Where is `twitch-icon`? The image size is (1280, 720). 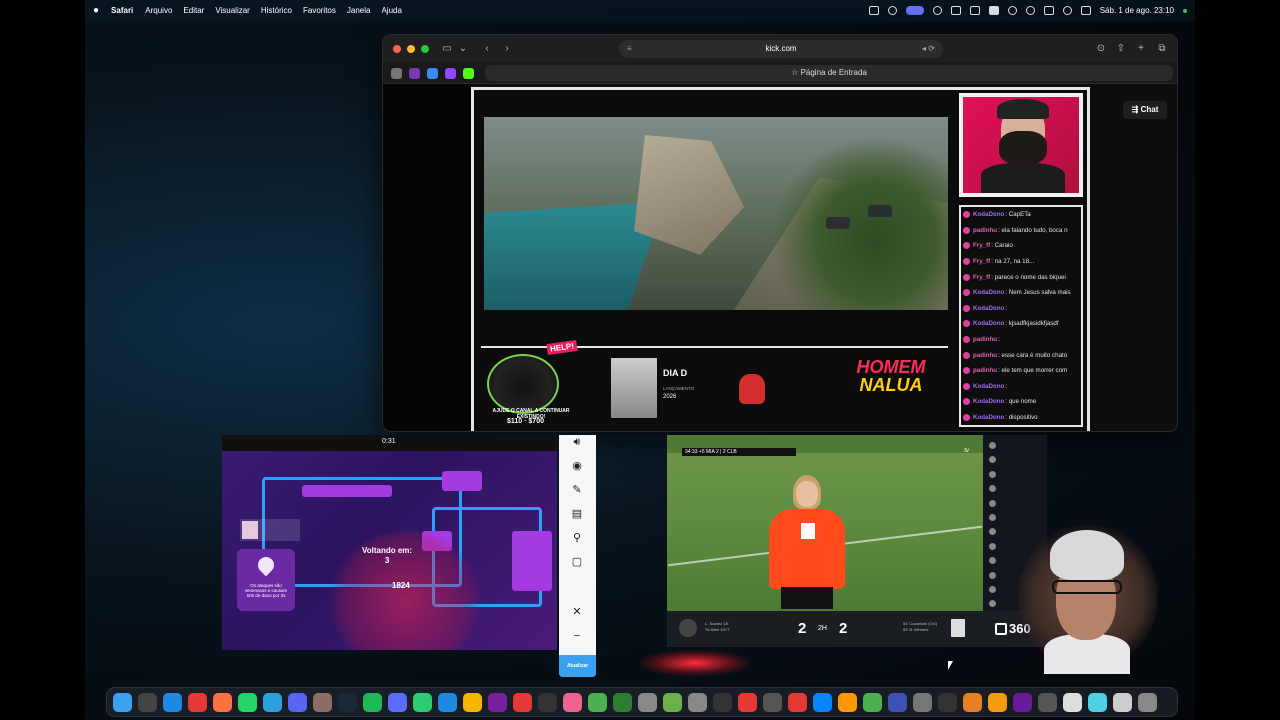 twitch-icon is located at coordinates (450, 73).